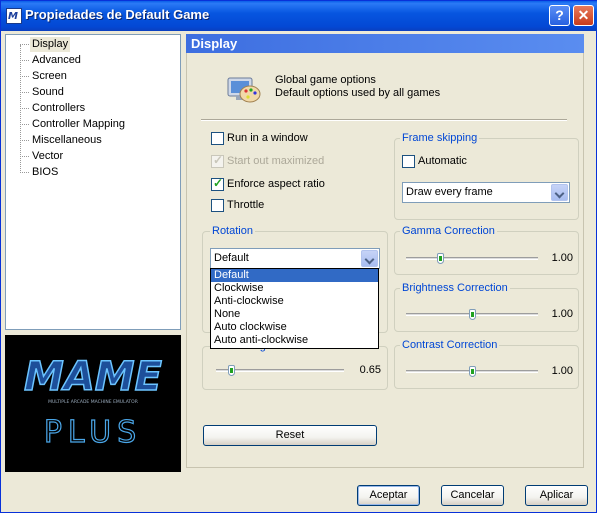 Image resolution: width=597 pixels, height=513 pixels. What do you see at coordinates (245, 205) in the screenshot?
I see `throttle-label: Throttle` at bounding box center [245, 205].